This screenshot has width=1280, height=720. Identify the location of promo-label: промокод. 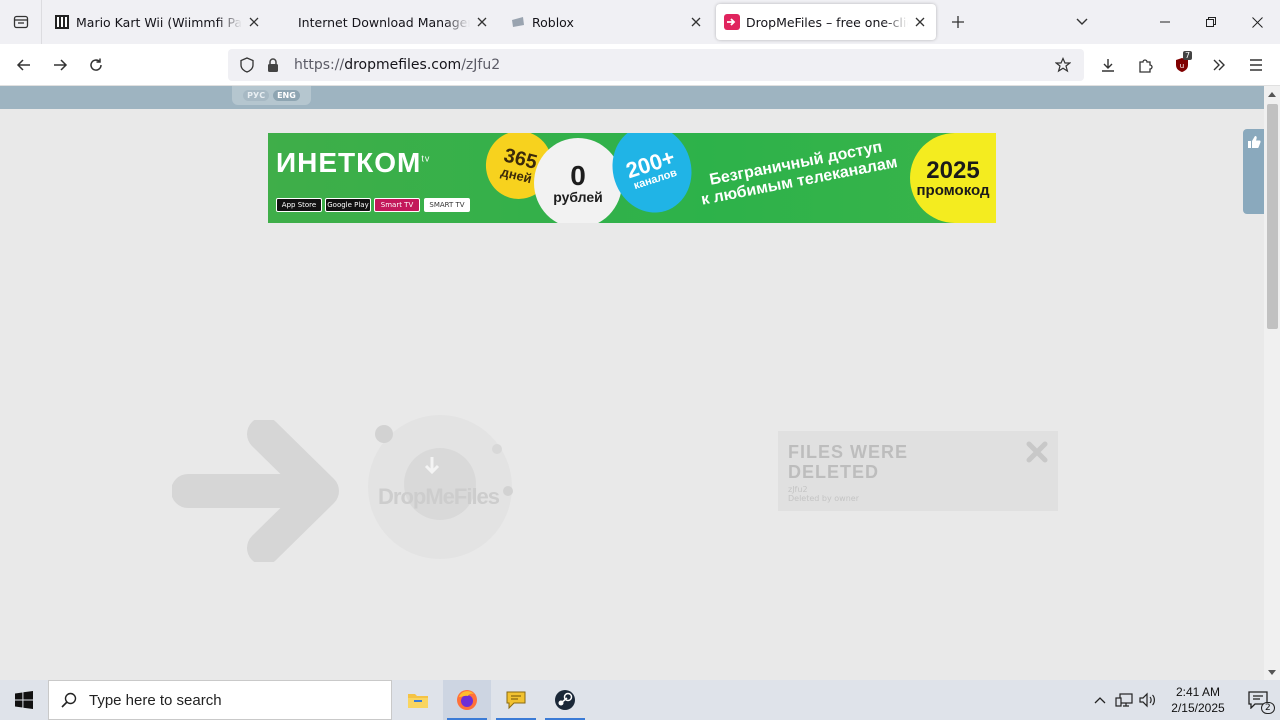
(953, 190).